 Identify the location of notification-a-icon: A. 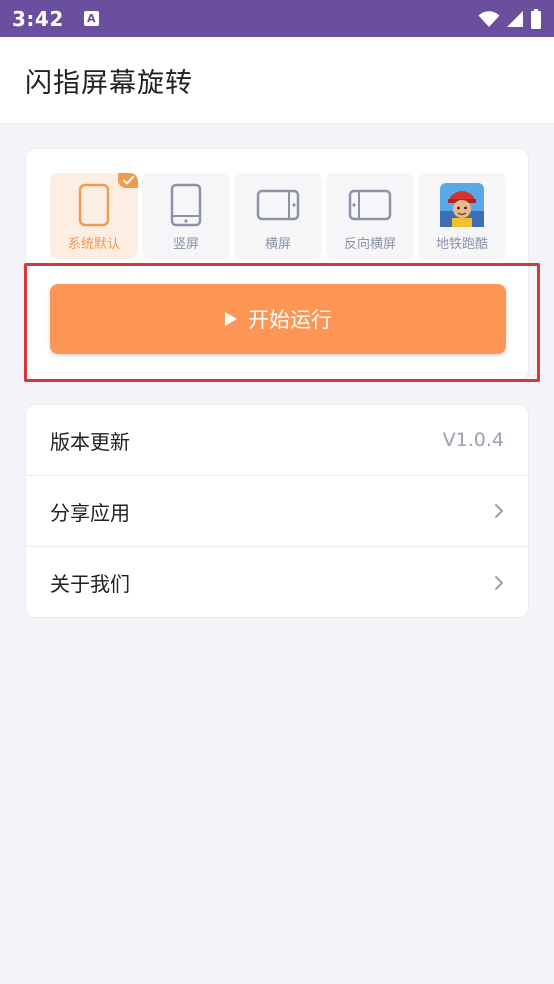
(91, 18).